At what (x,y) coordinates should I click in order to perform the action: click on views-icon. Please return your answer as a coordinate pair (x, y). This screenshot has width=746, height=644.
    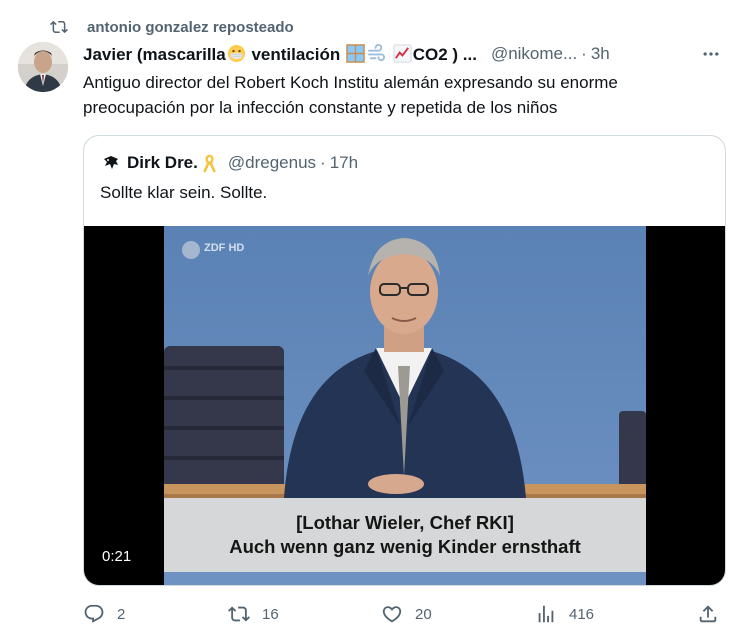
    Looking at the image, I should click on (546, 614).